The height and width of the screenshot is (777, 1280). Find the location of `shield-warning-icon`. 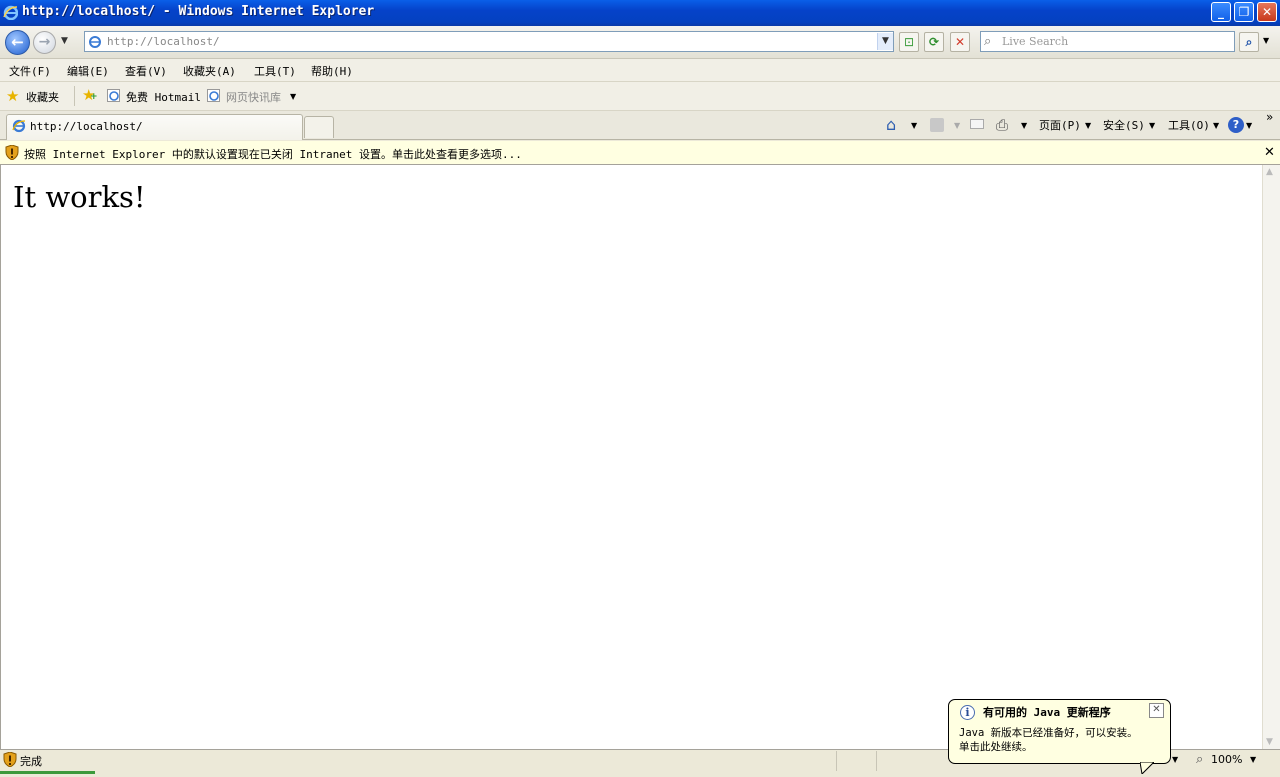

shield-warning-icon is located at coordinates (12, 152).